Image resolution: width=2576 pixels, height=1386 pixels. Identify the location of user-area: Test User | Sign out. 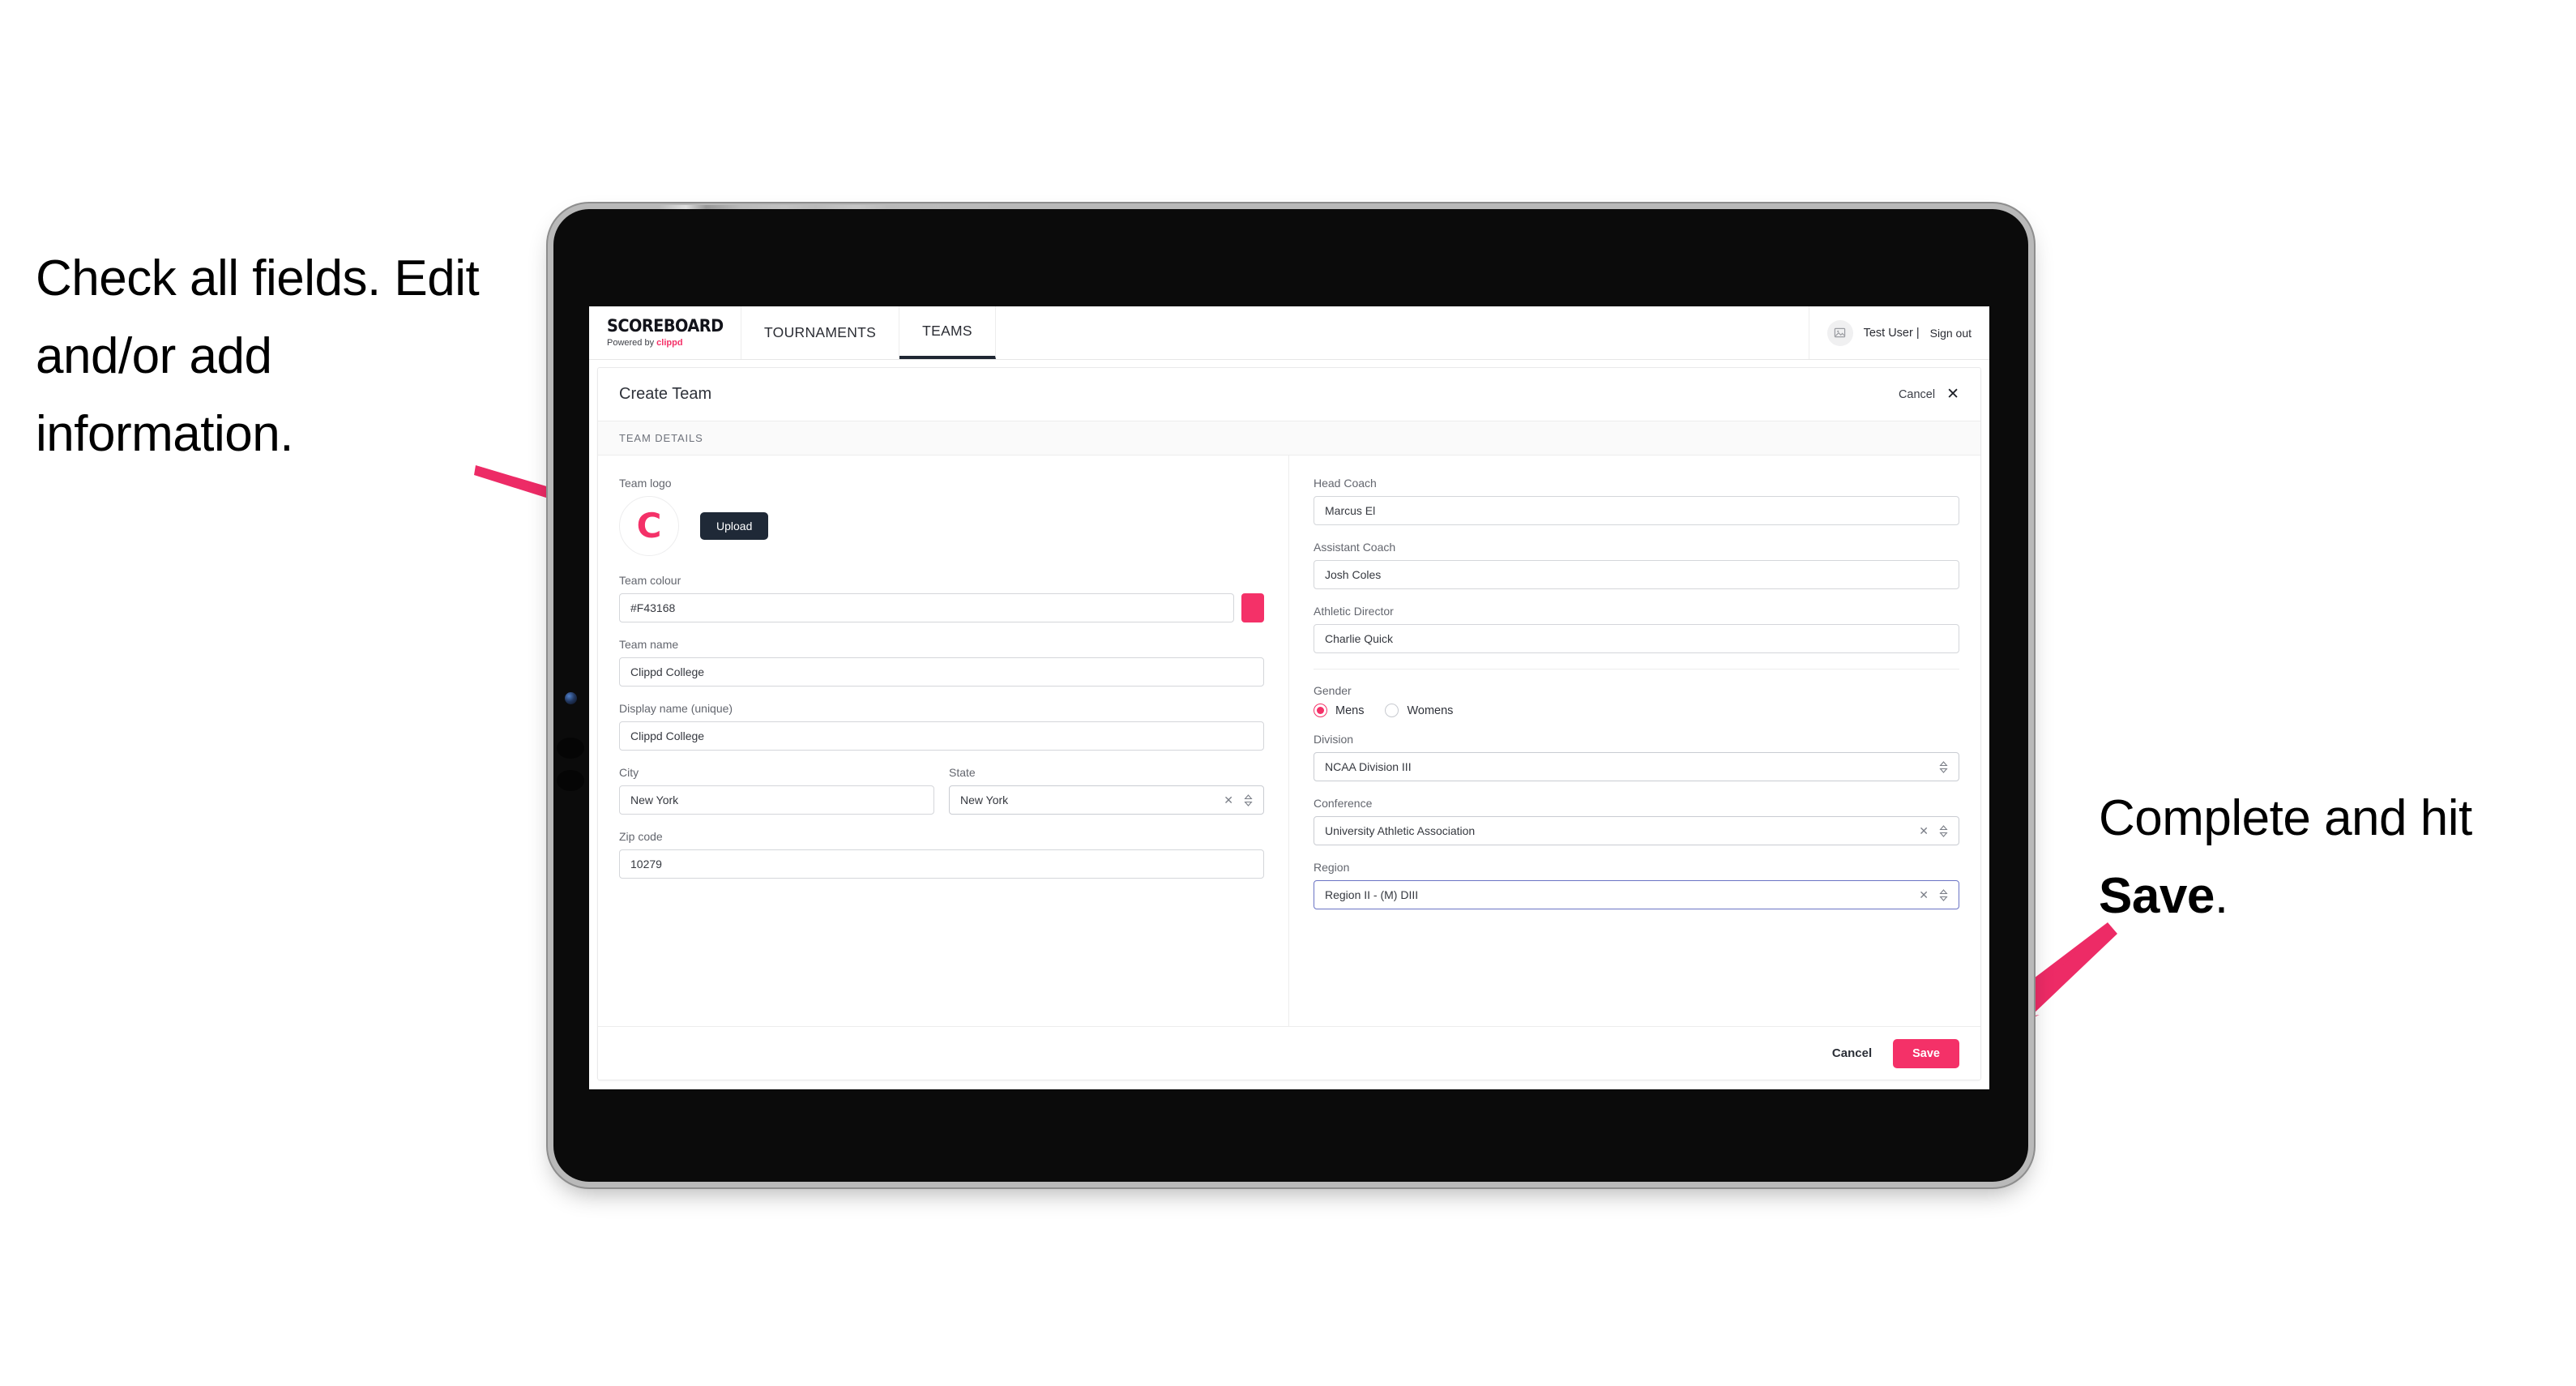
(1899, 332).